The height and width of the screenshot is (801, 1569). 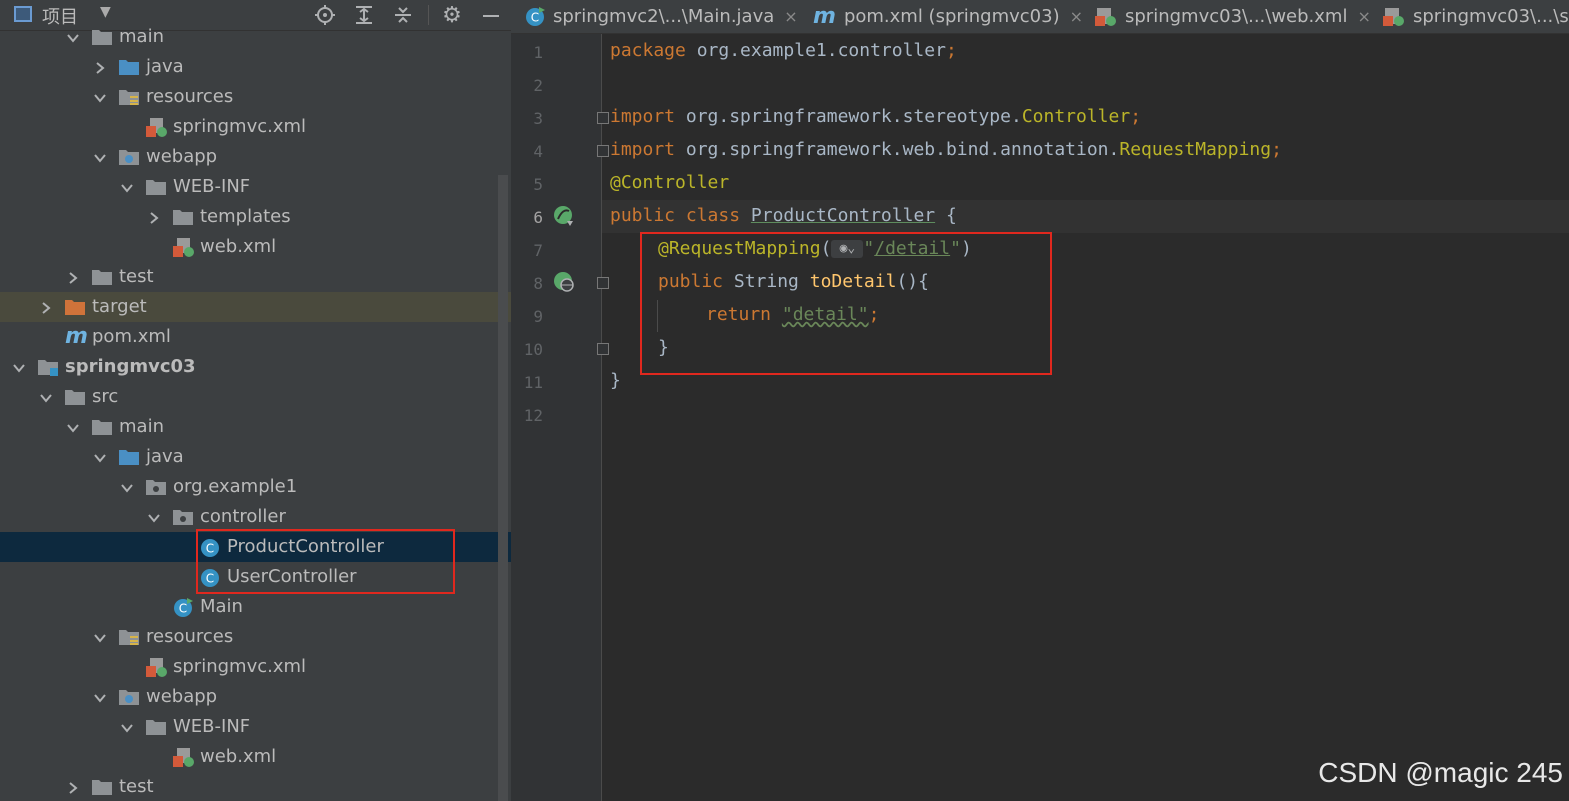 What do you see at coordinates (119, 306) in the screenshot?
I see `tree-item-label: target` at bounding box center [119, 306].